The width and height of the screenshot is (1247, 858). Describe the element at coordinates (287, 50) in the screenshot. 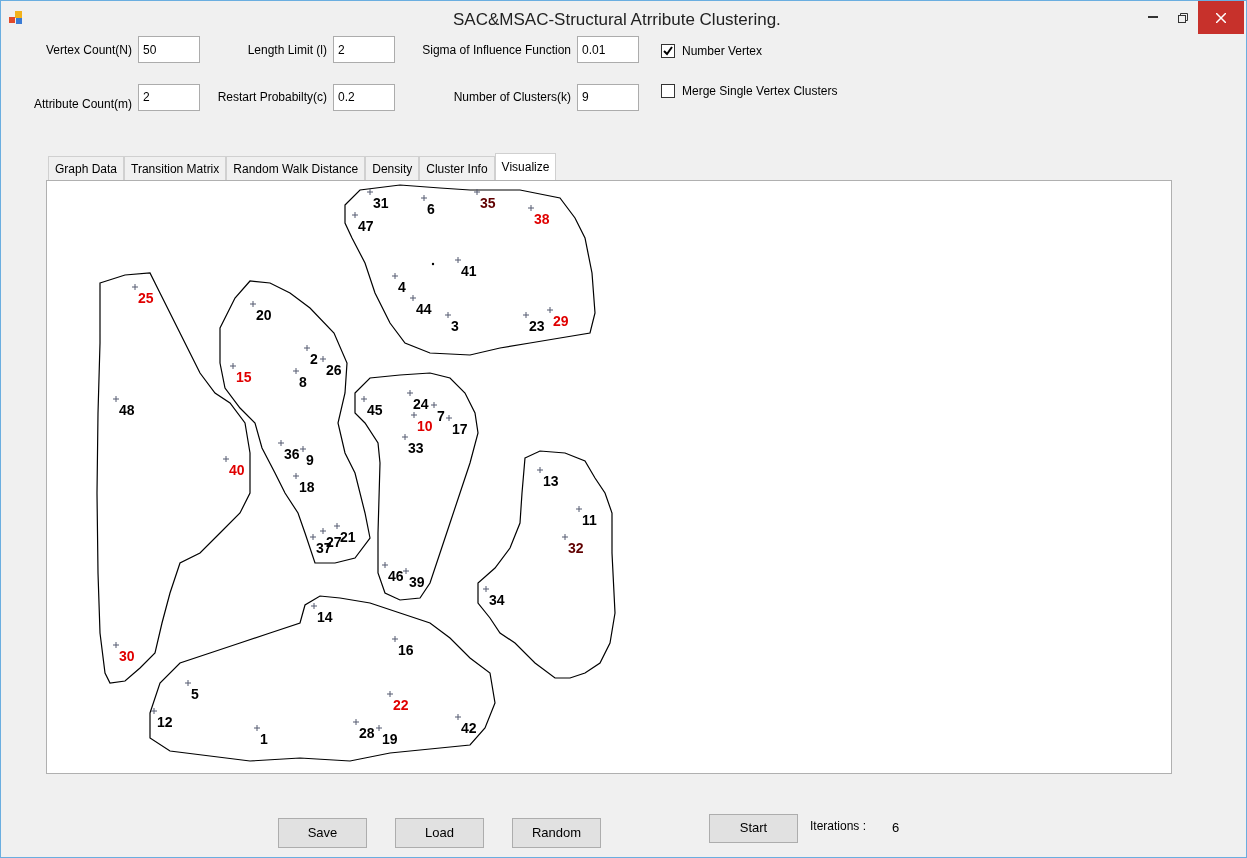

I see `field-label: Length Limit (l)` at that location.